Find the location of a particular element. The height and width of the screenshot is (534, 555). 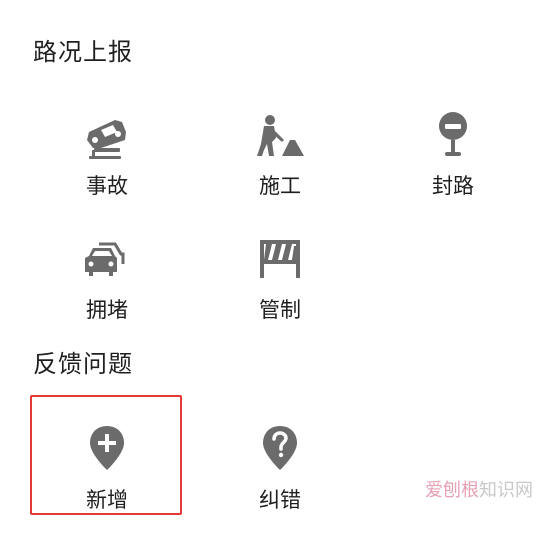

traffic-jam-button: 拥堵 is located at coordinates (107, 289).